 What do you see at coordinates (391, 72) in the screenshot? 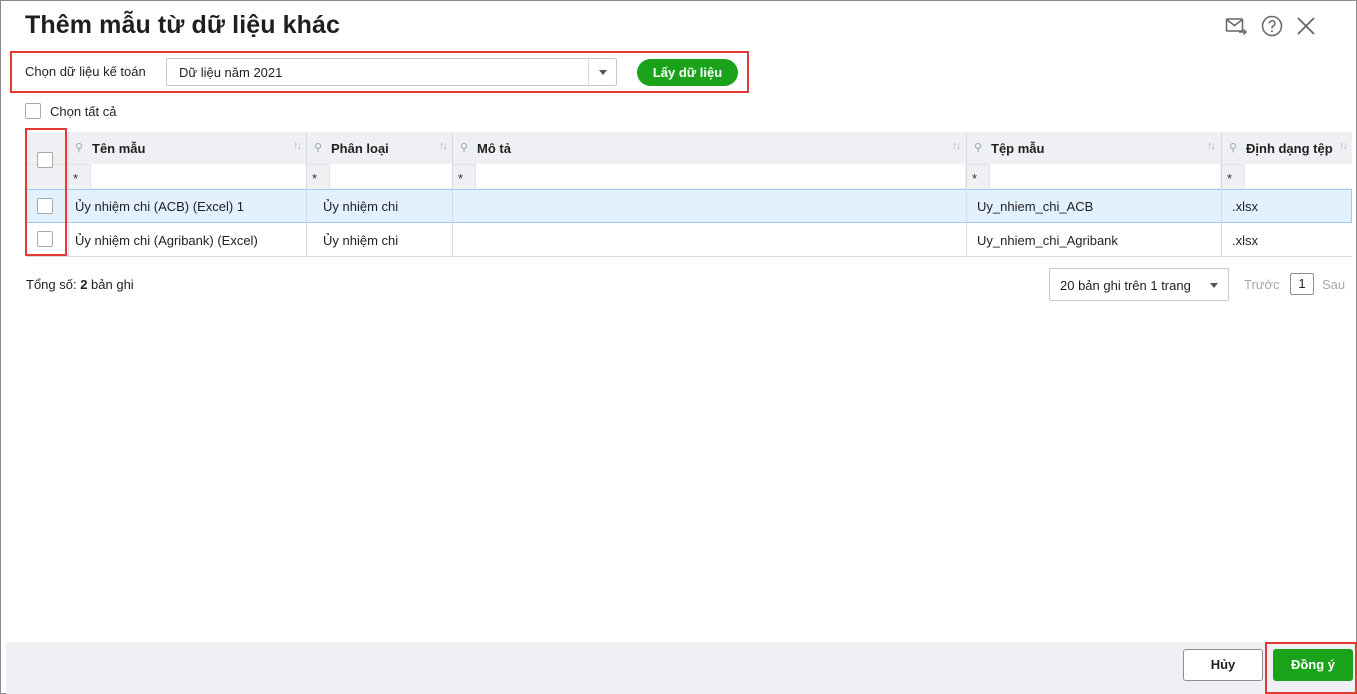
I see `source-dropdown: Dữ liệu năm 2021` at bounding box center [391, 72].